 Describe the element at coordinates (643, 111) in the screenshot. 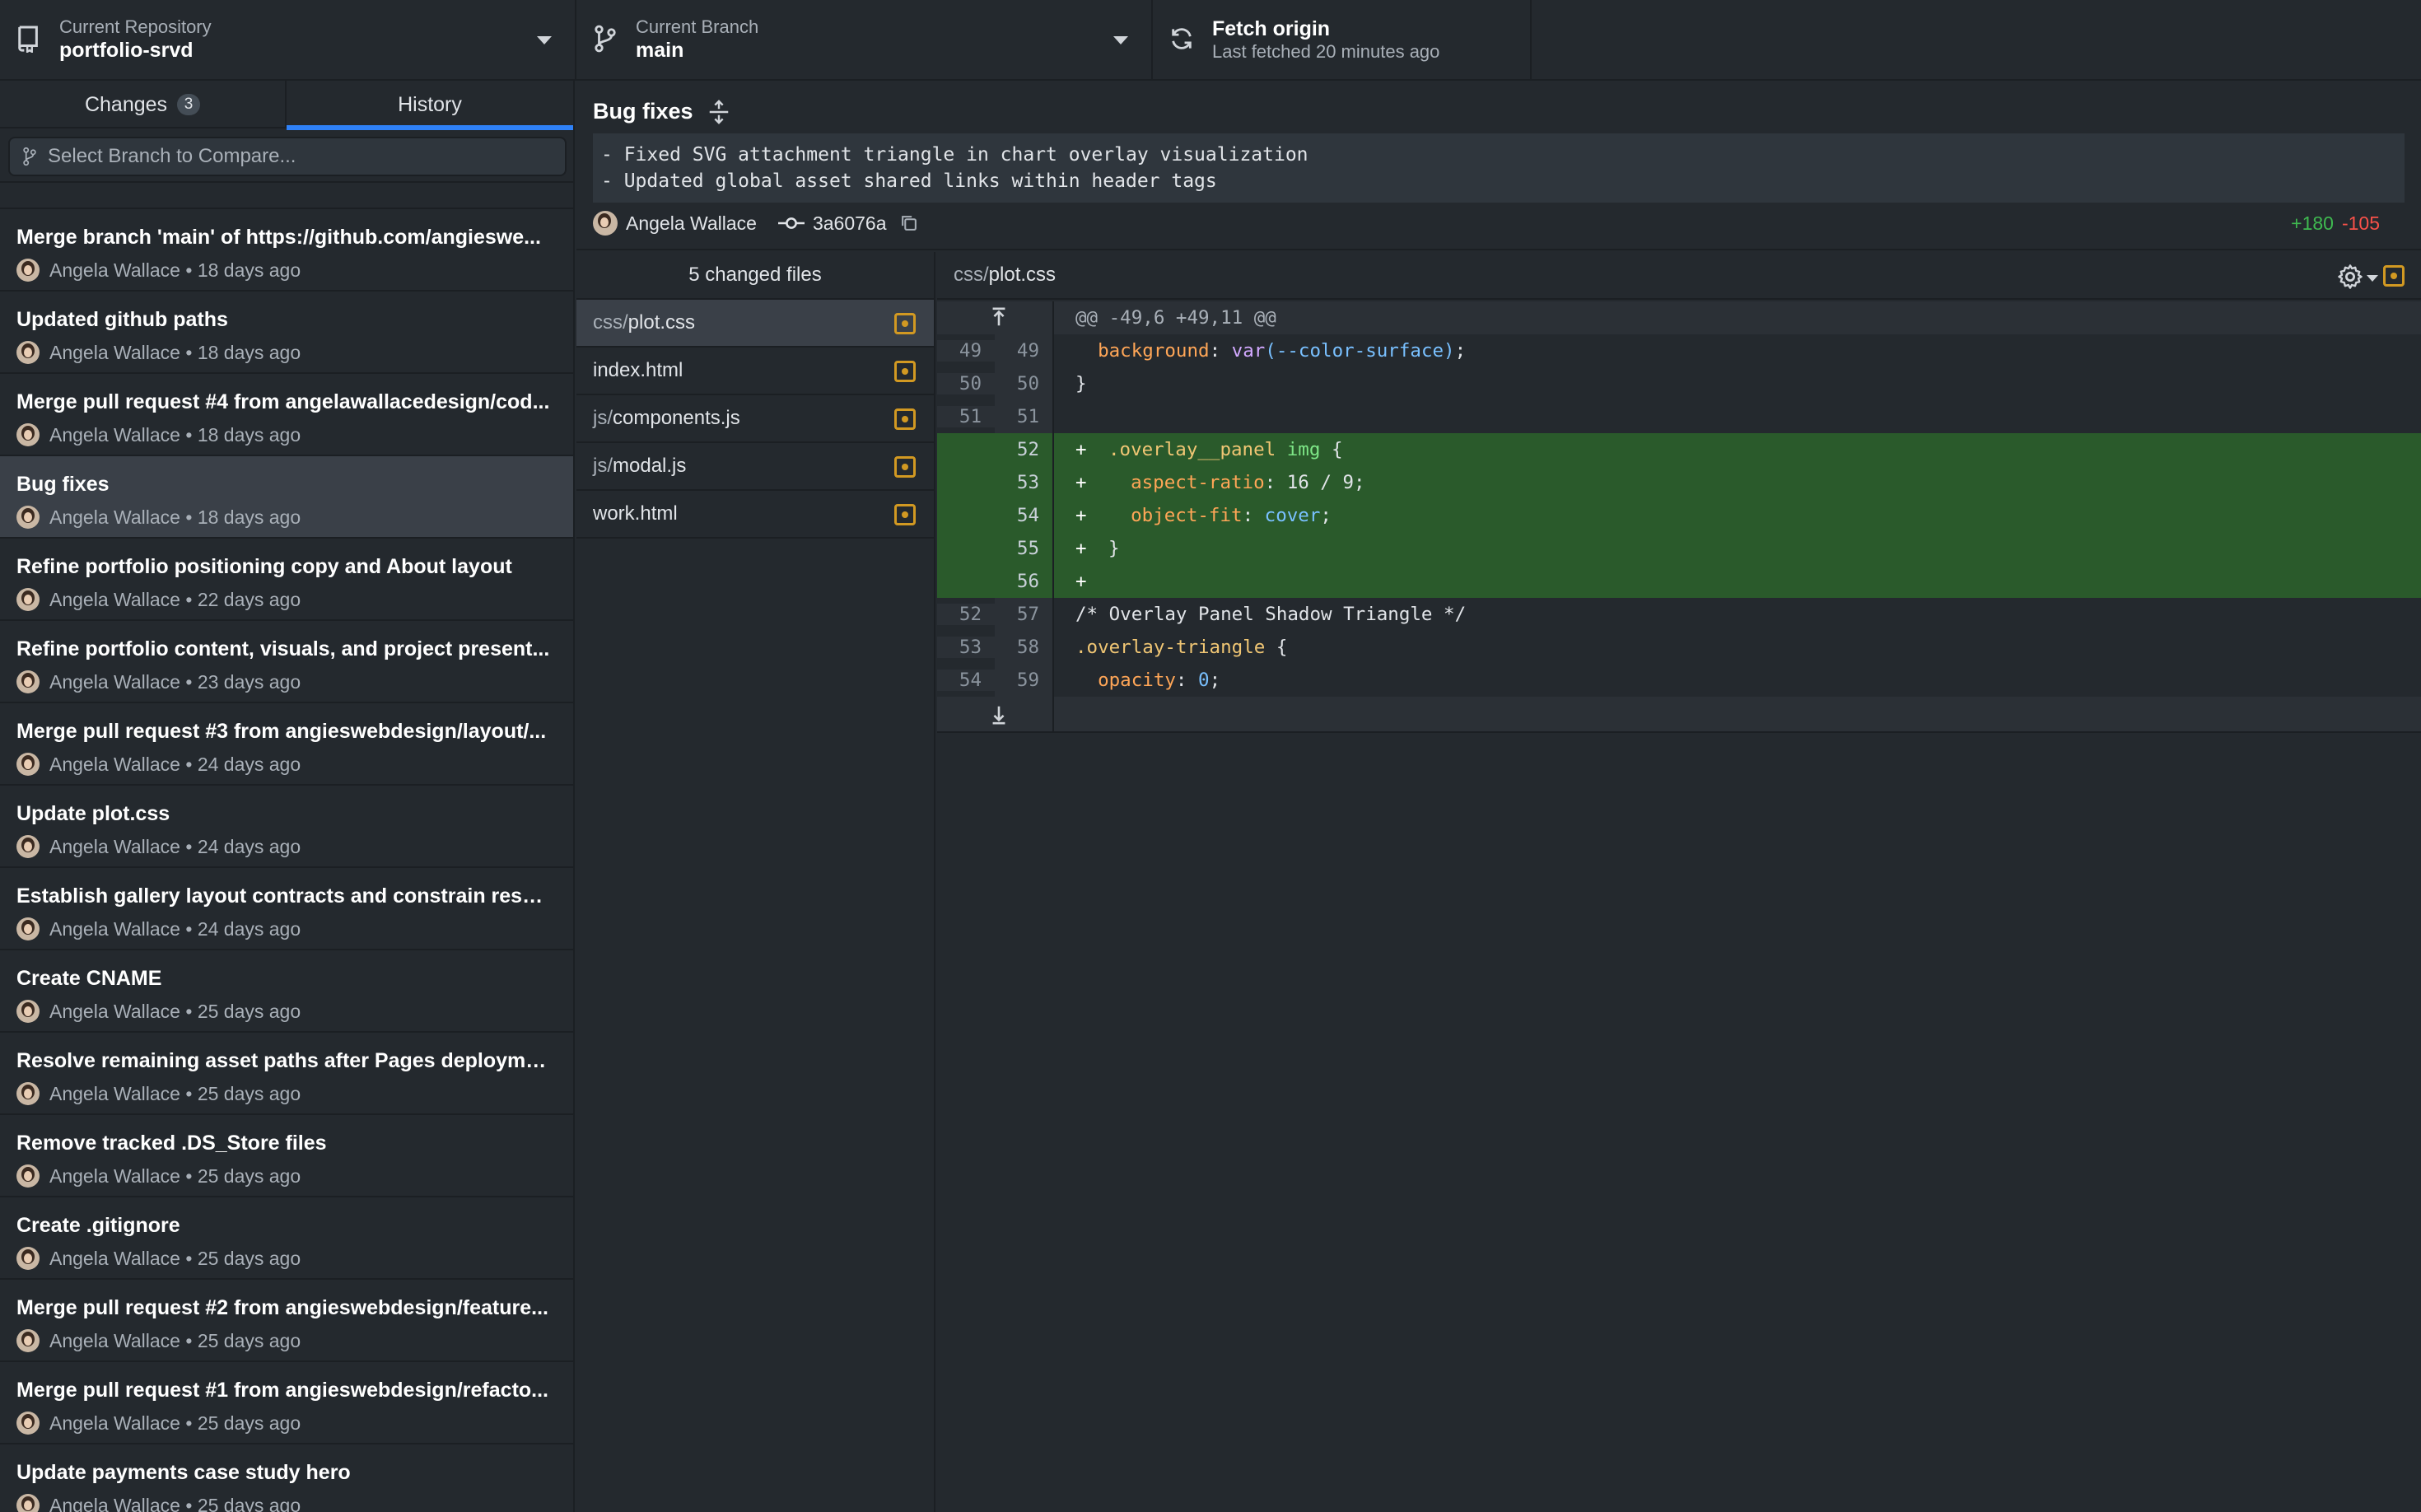

I see `commit-title: Bug fixes` at that location.